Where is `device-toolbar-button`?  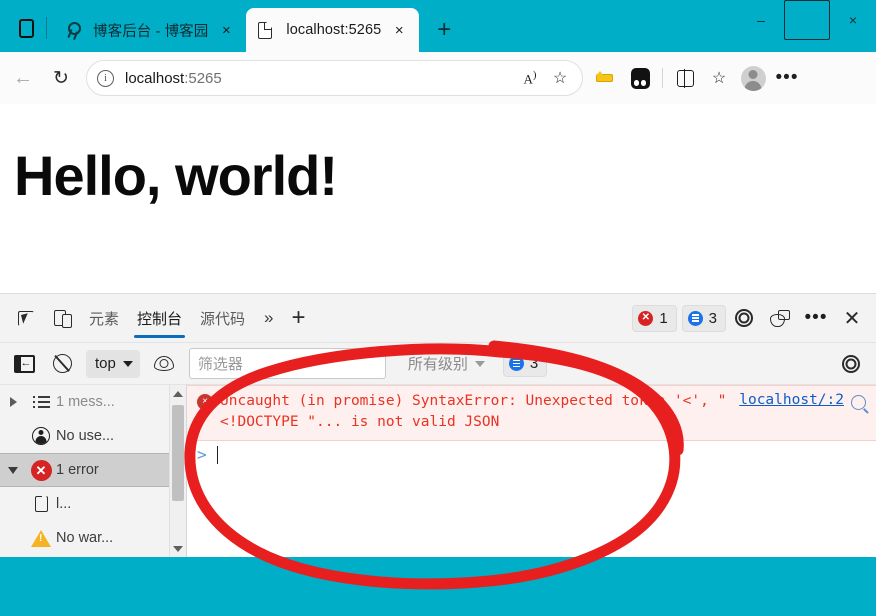 device-toolbar-button is located at coordinates (62, 318).